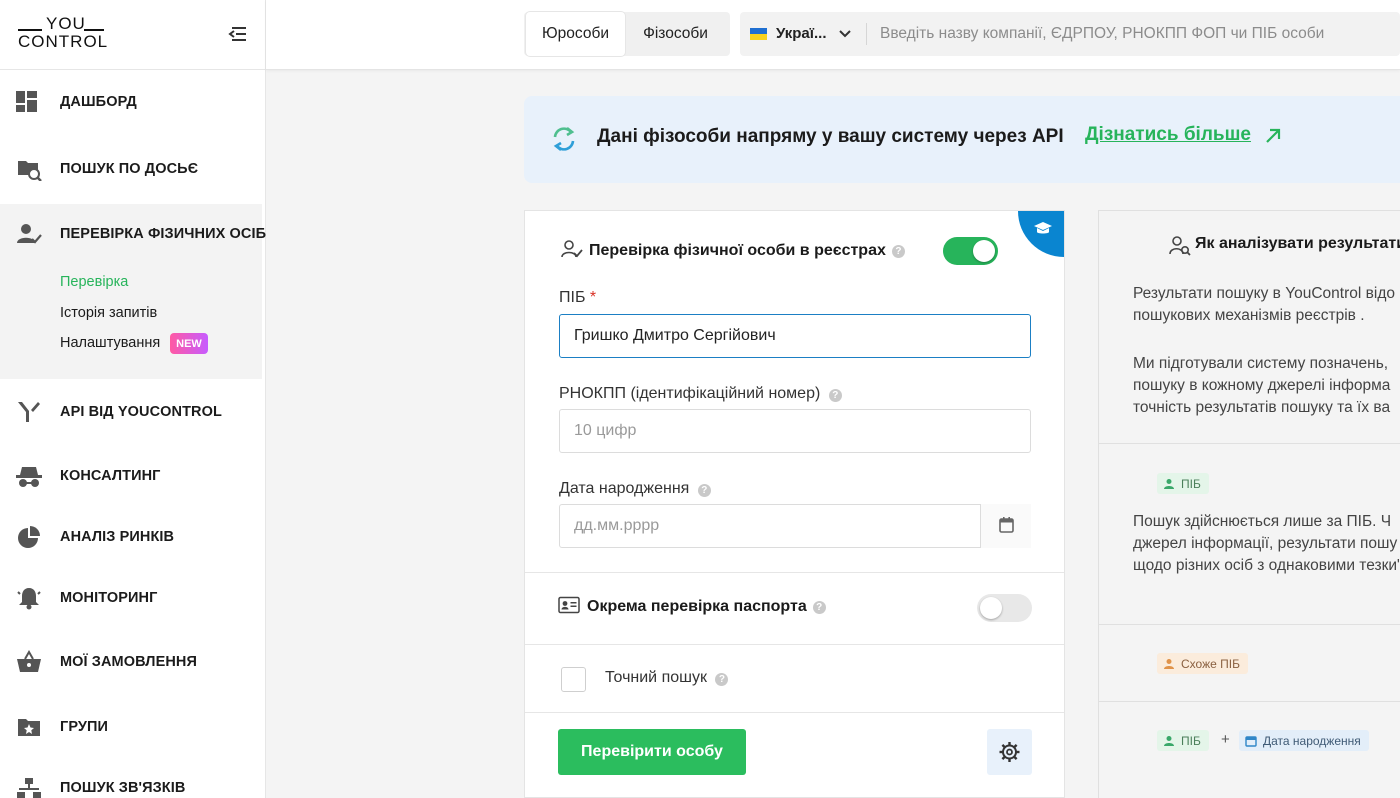 The width and height of the screenshot is (1400, 798). Describe the element at coordinates (141, 412) in the screenshot. I see `sidebar-item-label: API ВІД YOUCONTROL` at that location.